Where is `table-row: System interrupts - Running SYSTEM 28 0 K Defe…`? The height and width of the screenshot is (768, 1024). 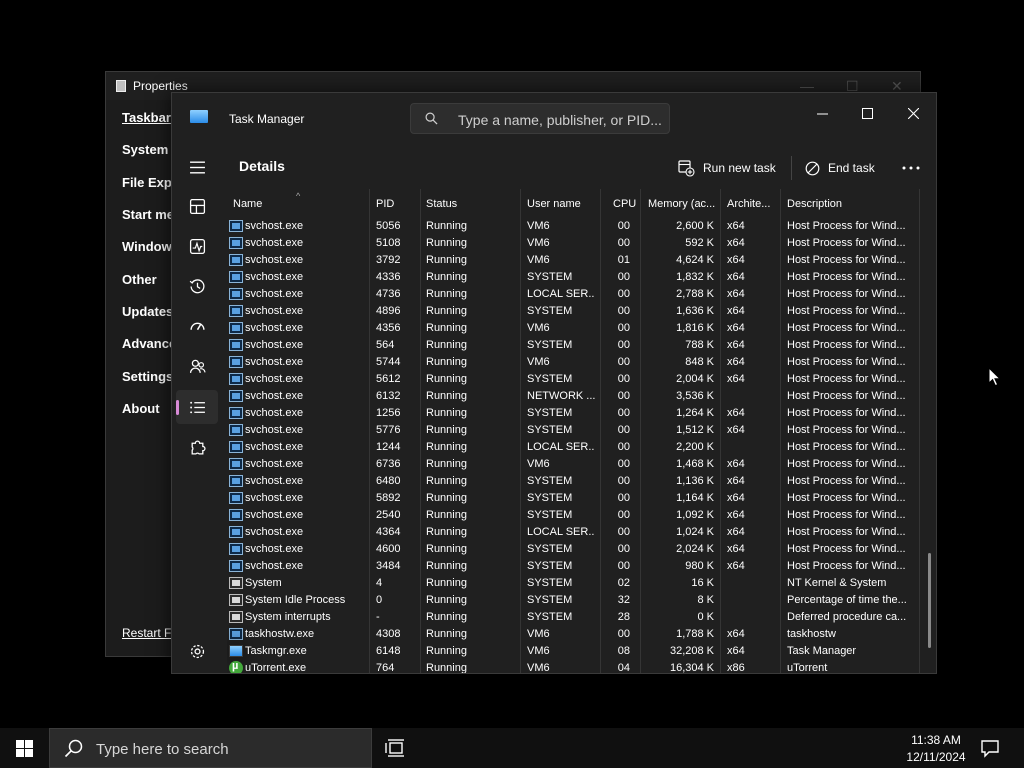 table-row: System interrupts - Running SYSTEM 28 0 K Defe… is located at coordinates (573, 617).